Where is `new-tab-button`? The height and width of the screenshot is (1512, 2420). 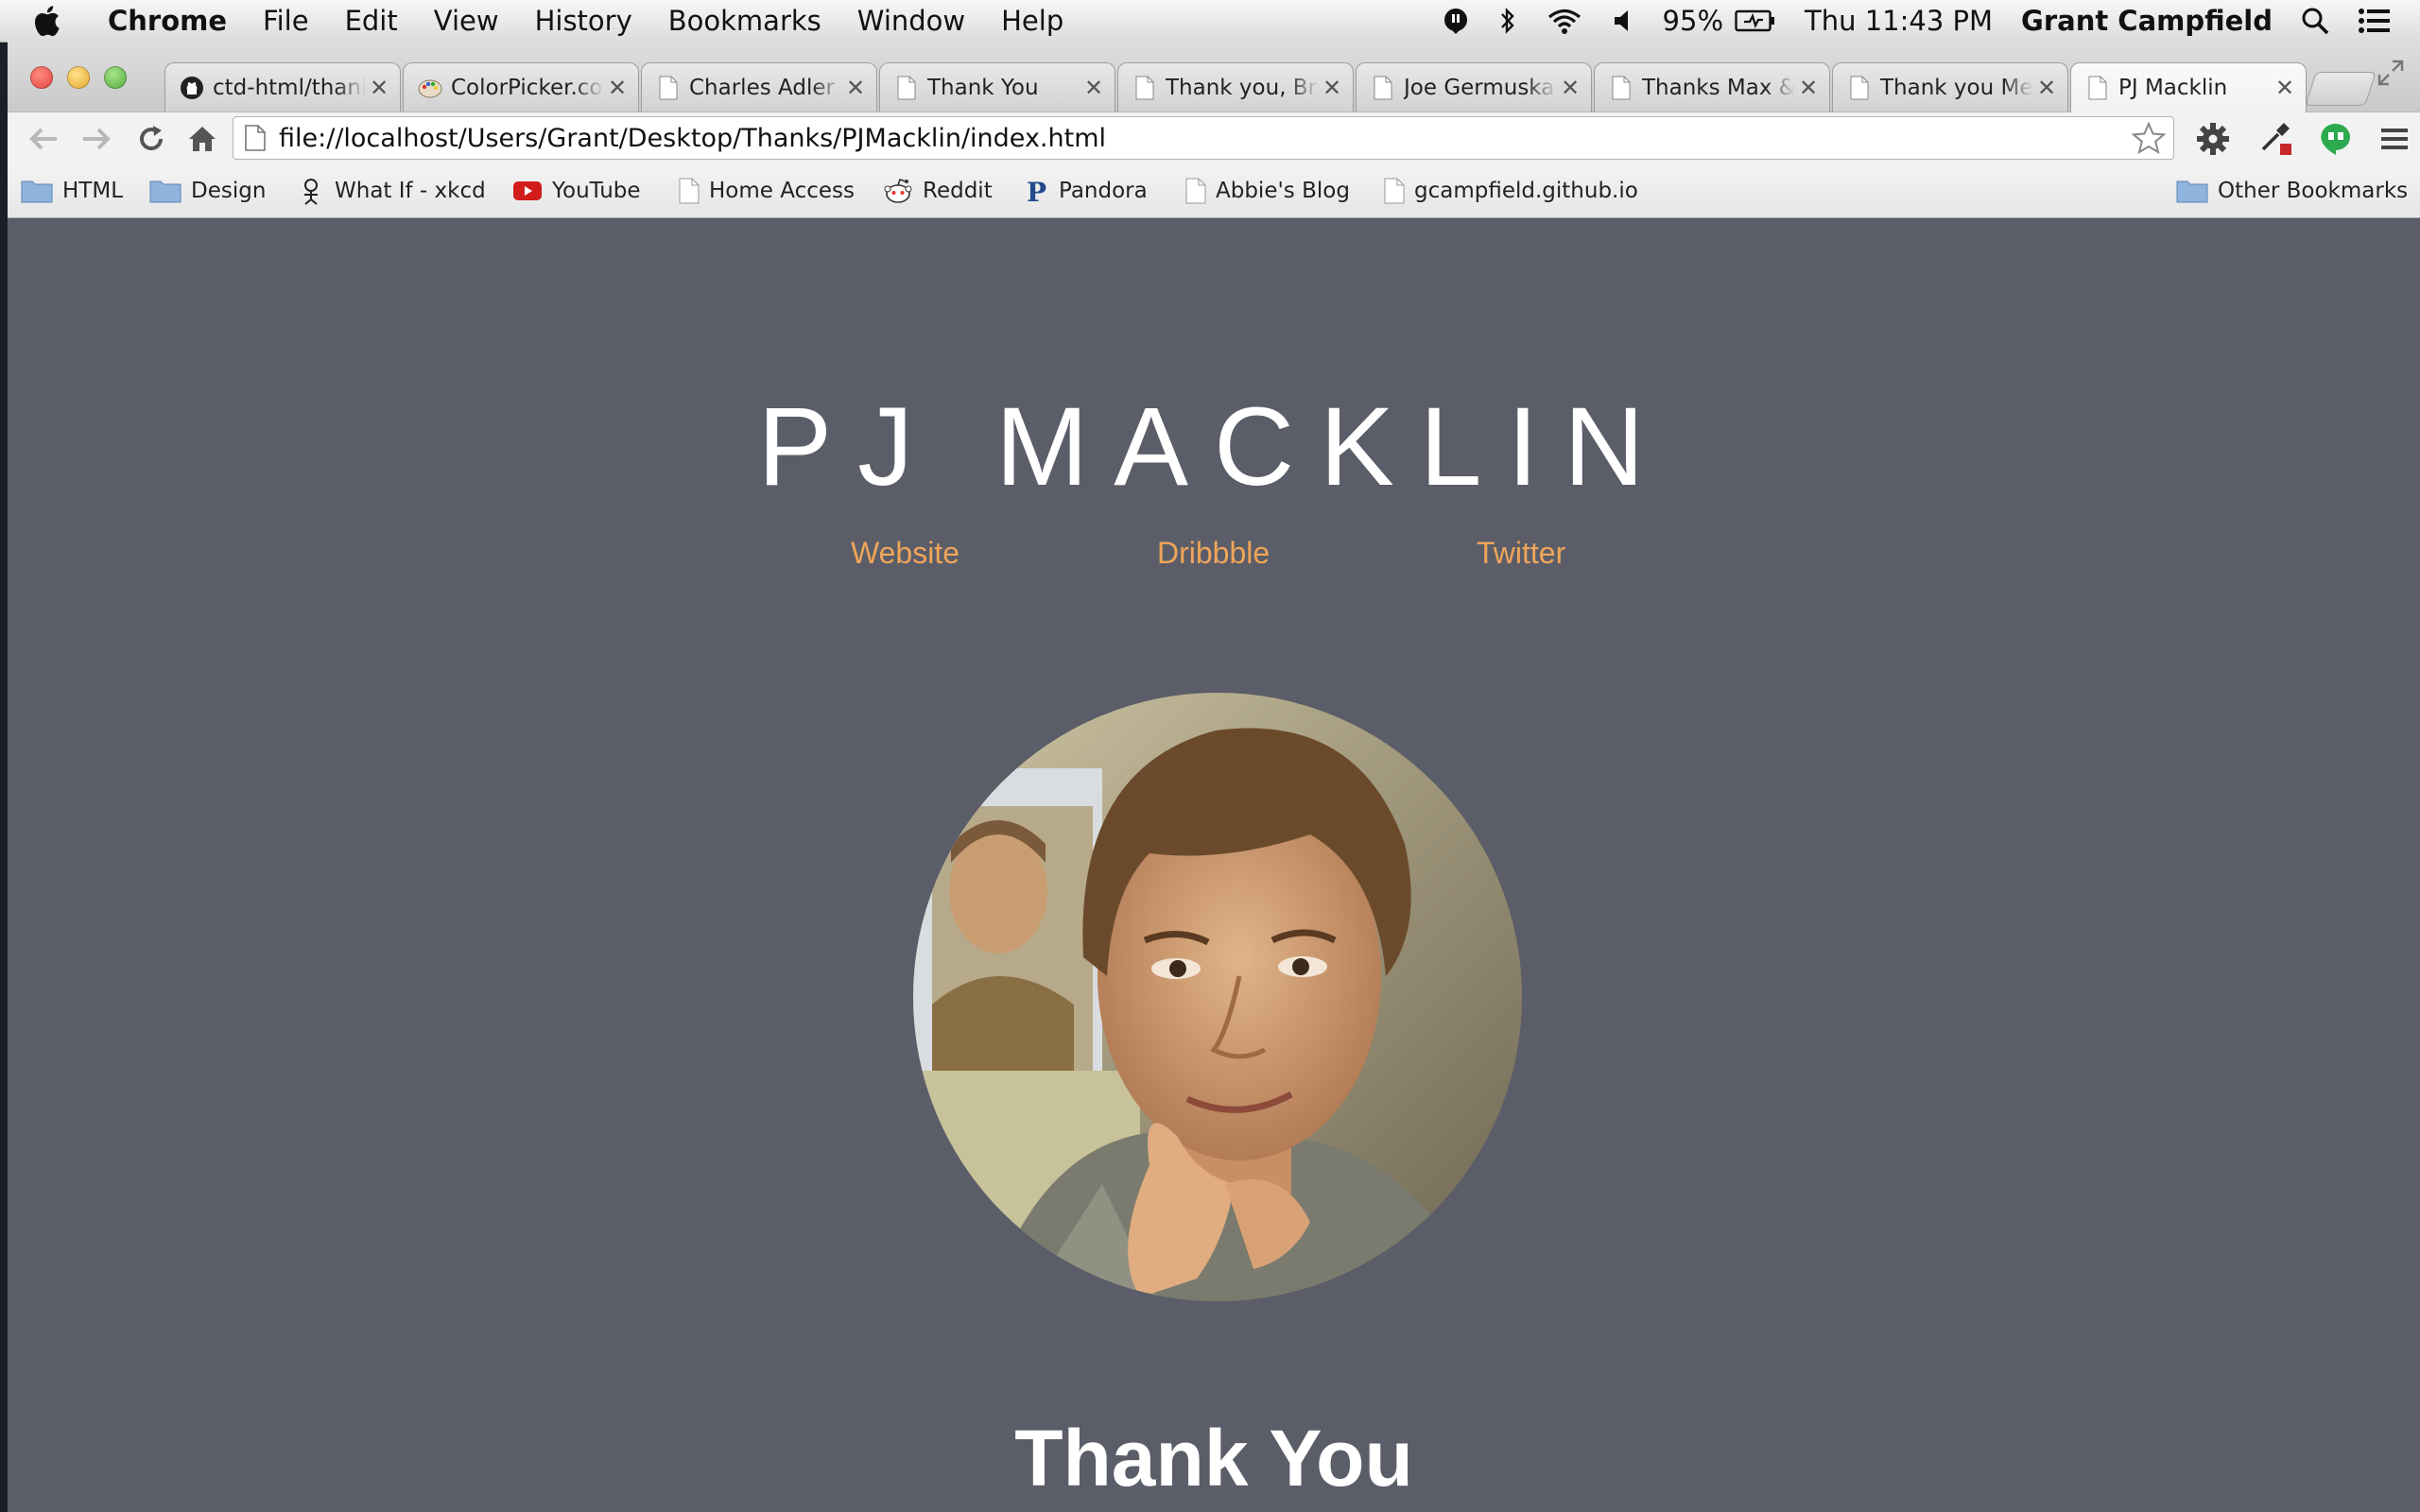
new-tab-button is located at coordinates (2341, 89).